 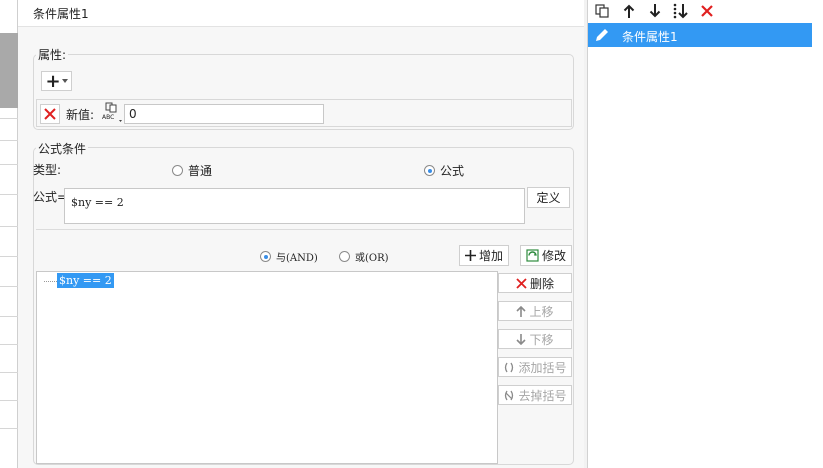 I want to click on delete-attribute-button, so click(x=50, y=114).